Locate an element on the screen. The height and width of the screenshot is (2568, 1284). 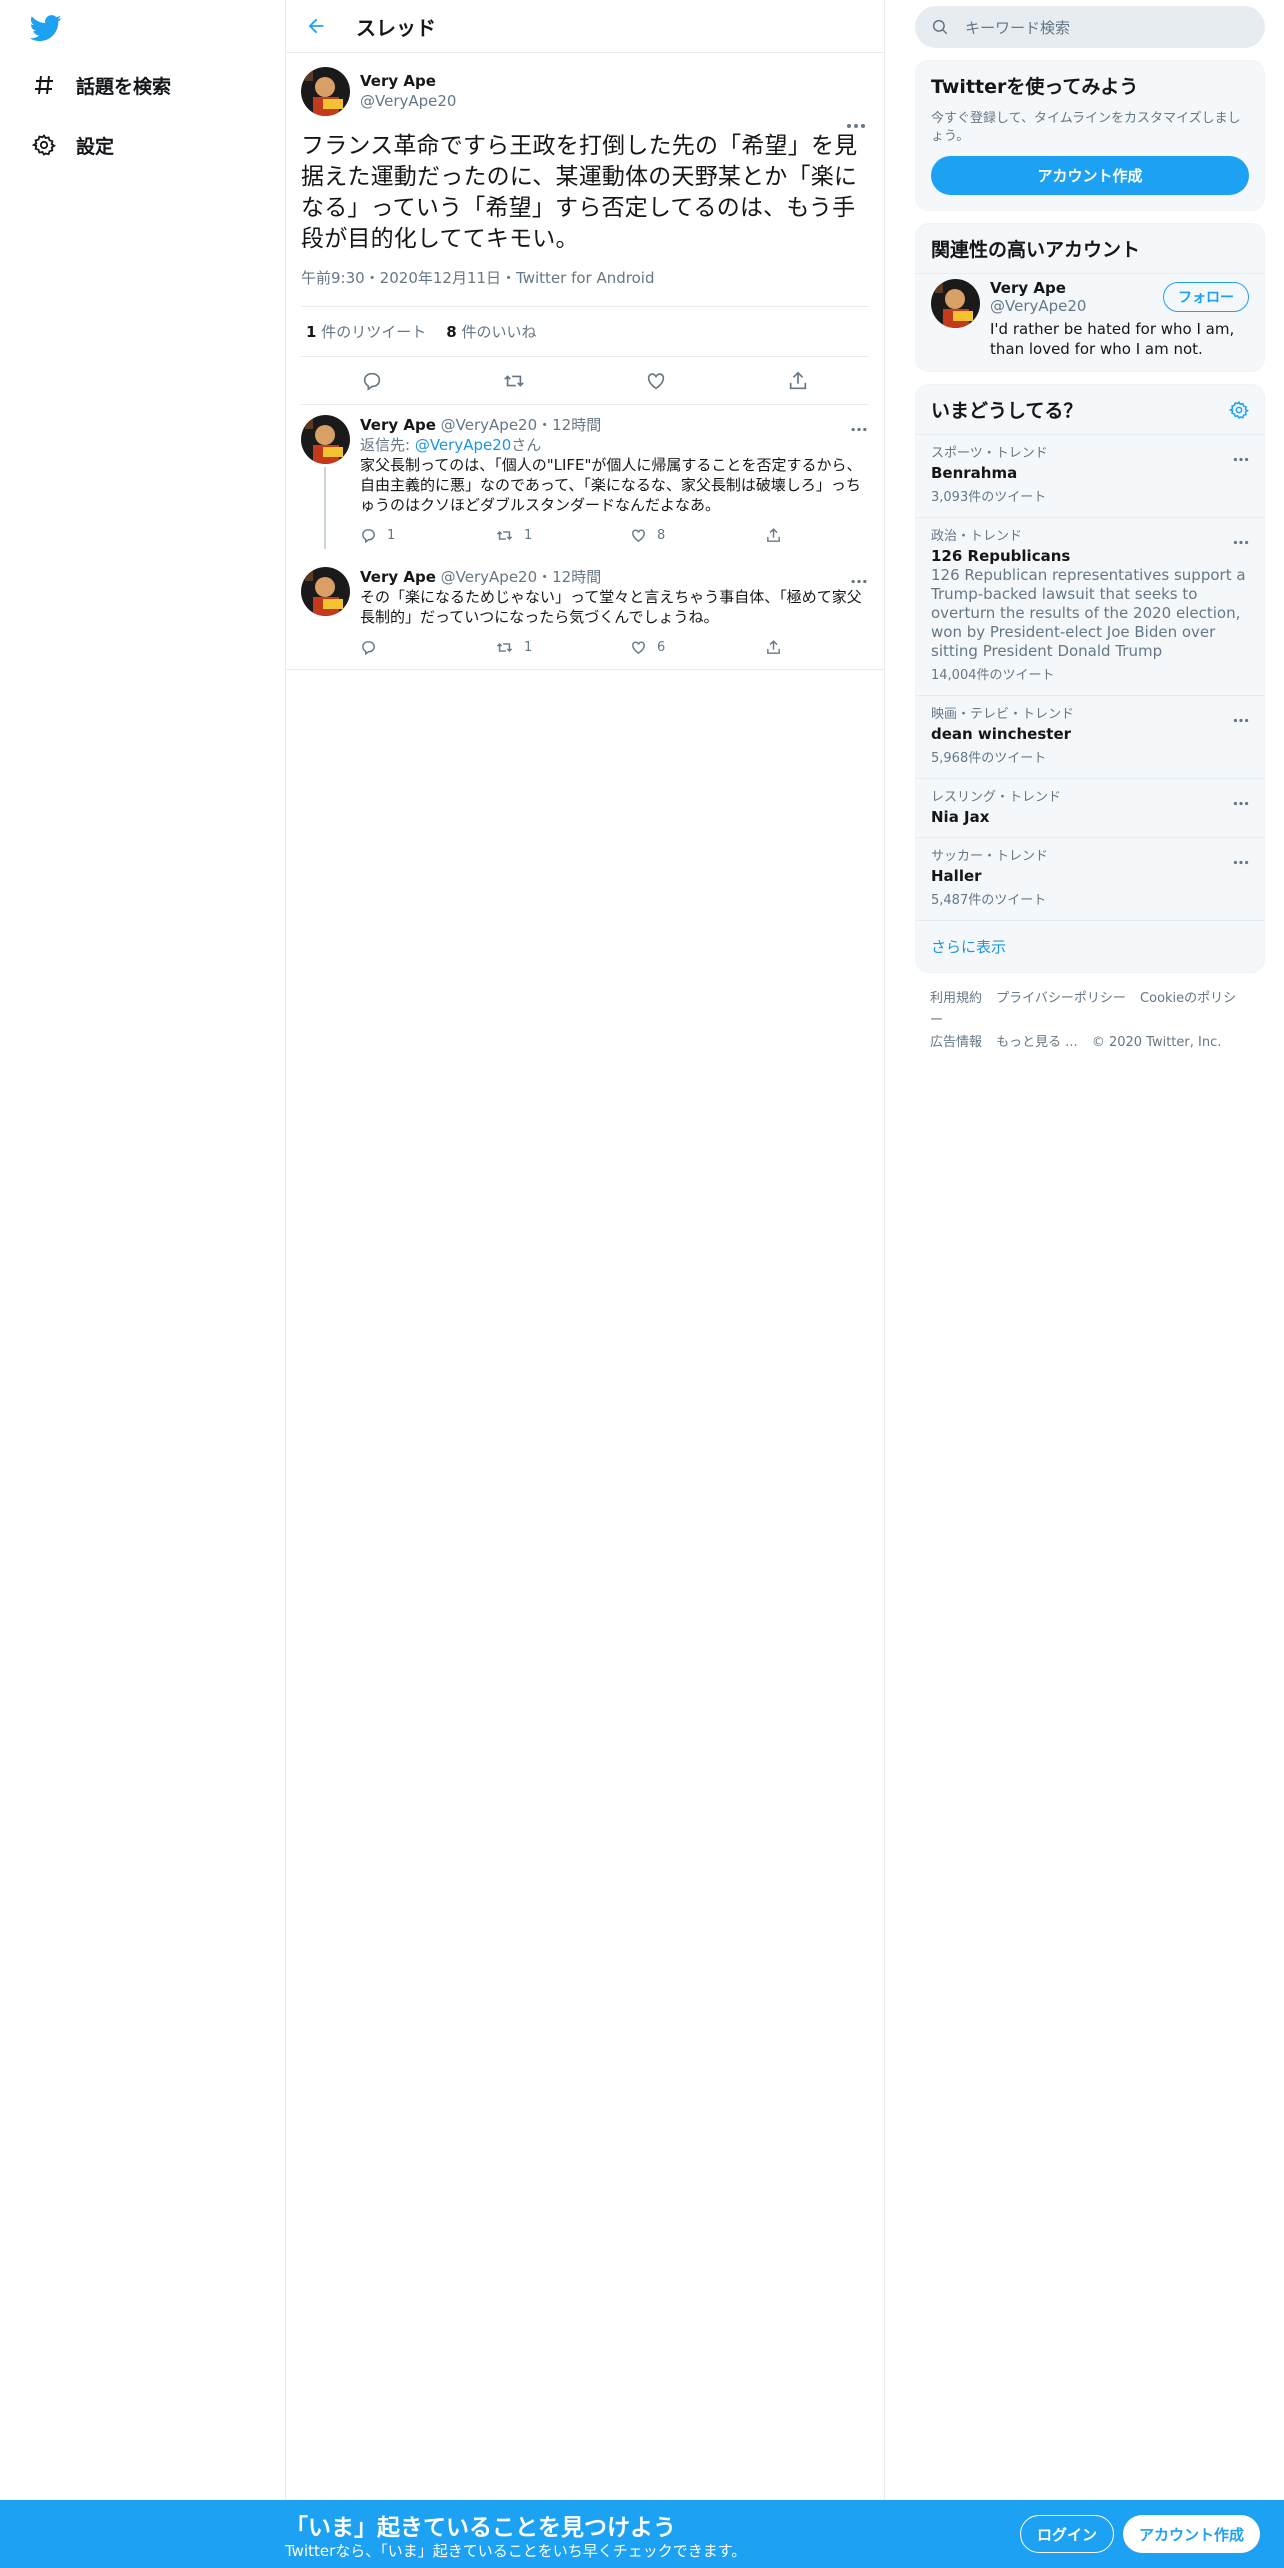
heart-icon is located at coordinates (656, 381).